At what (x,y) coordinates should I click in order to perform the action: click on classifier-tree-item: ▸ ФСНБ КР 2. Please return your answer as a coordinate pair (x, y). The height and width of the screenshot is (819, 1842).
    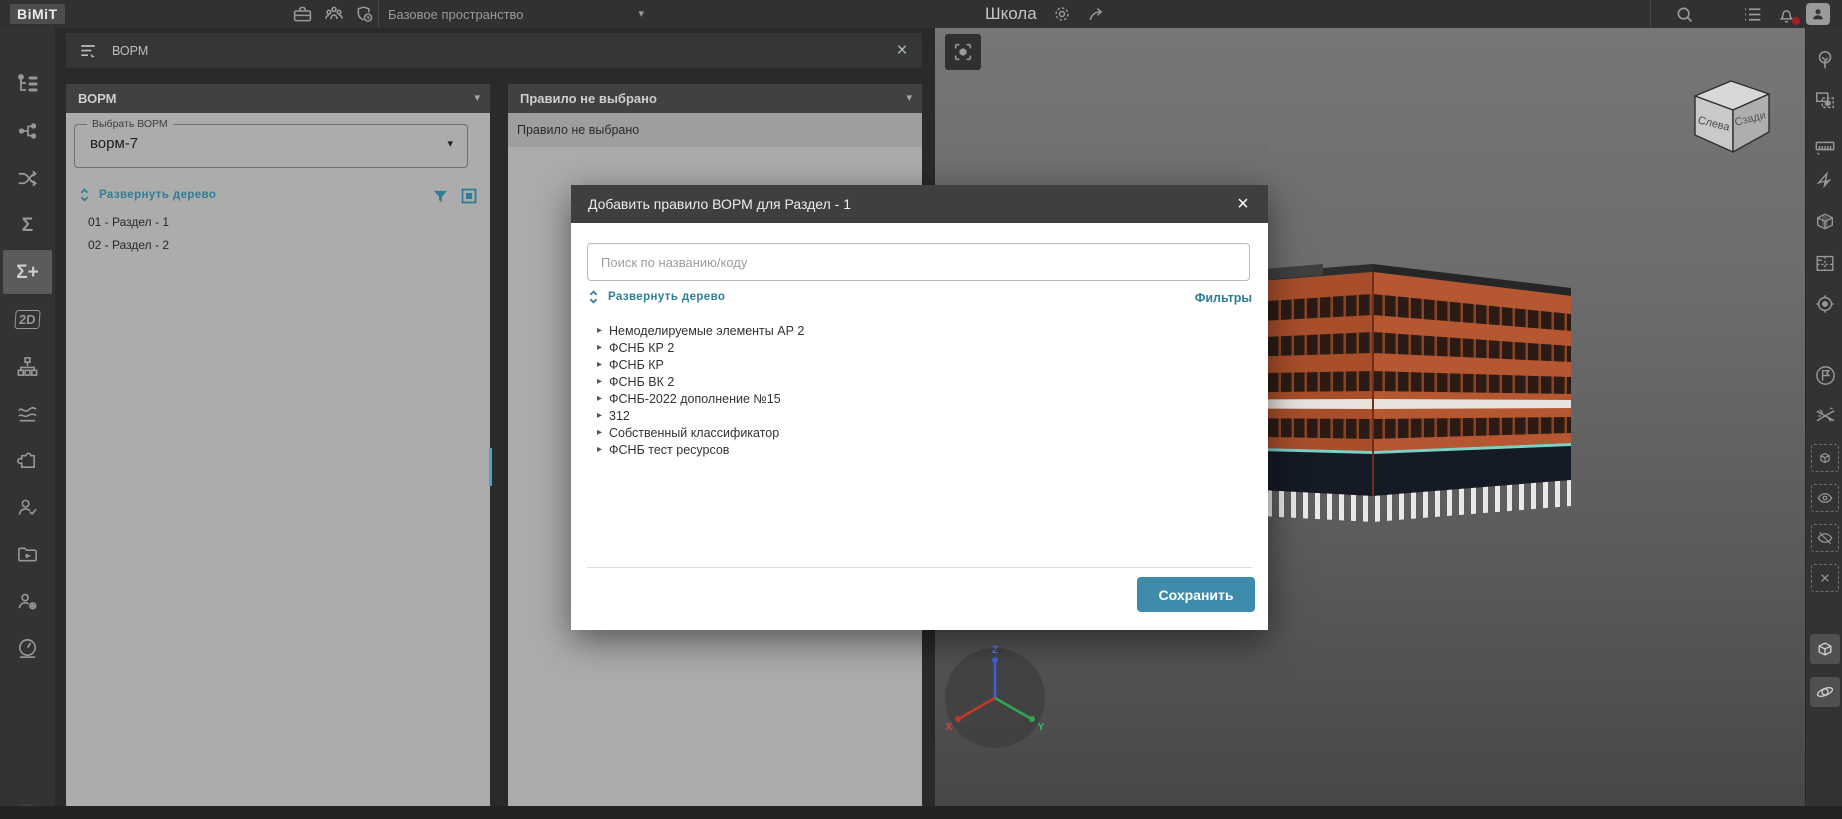
    Looking at the image, I should click on (630, 347).